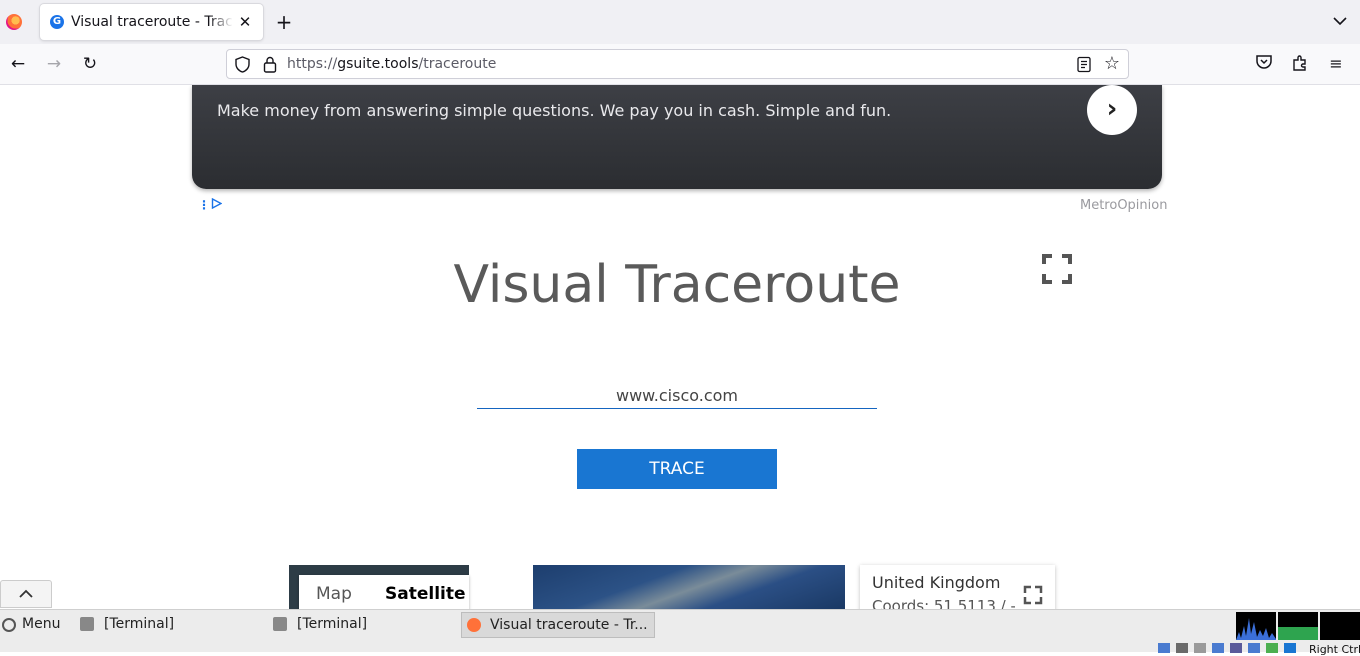  Describe the element at coordinates (474, 625) in the screenshot. I see `firefox-icon` at that location.